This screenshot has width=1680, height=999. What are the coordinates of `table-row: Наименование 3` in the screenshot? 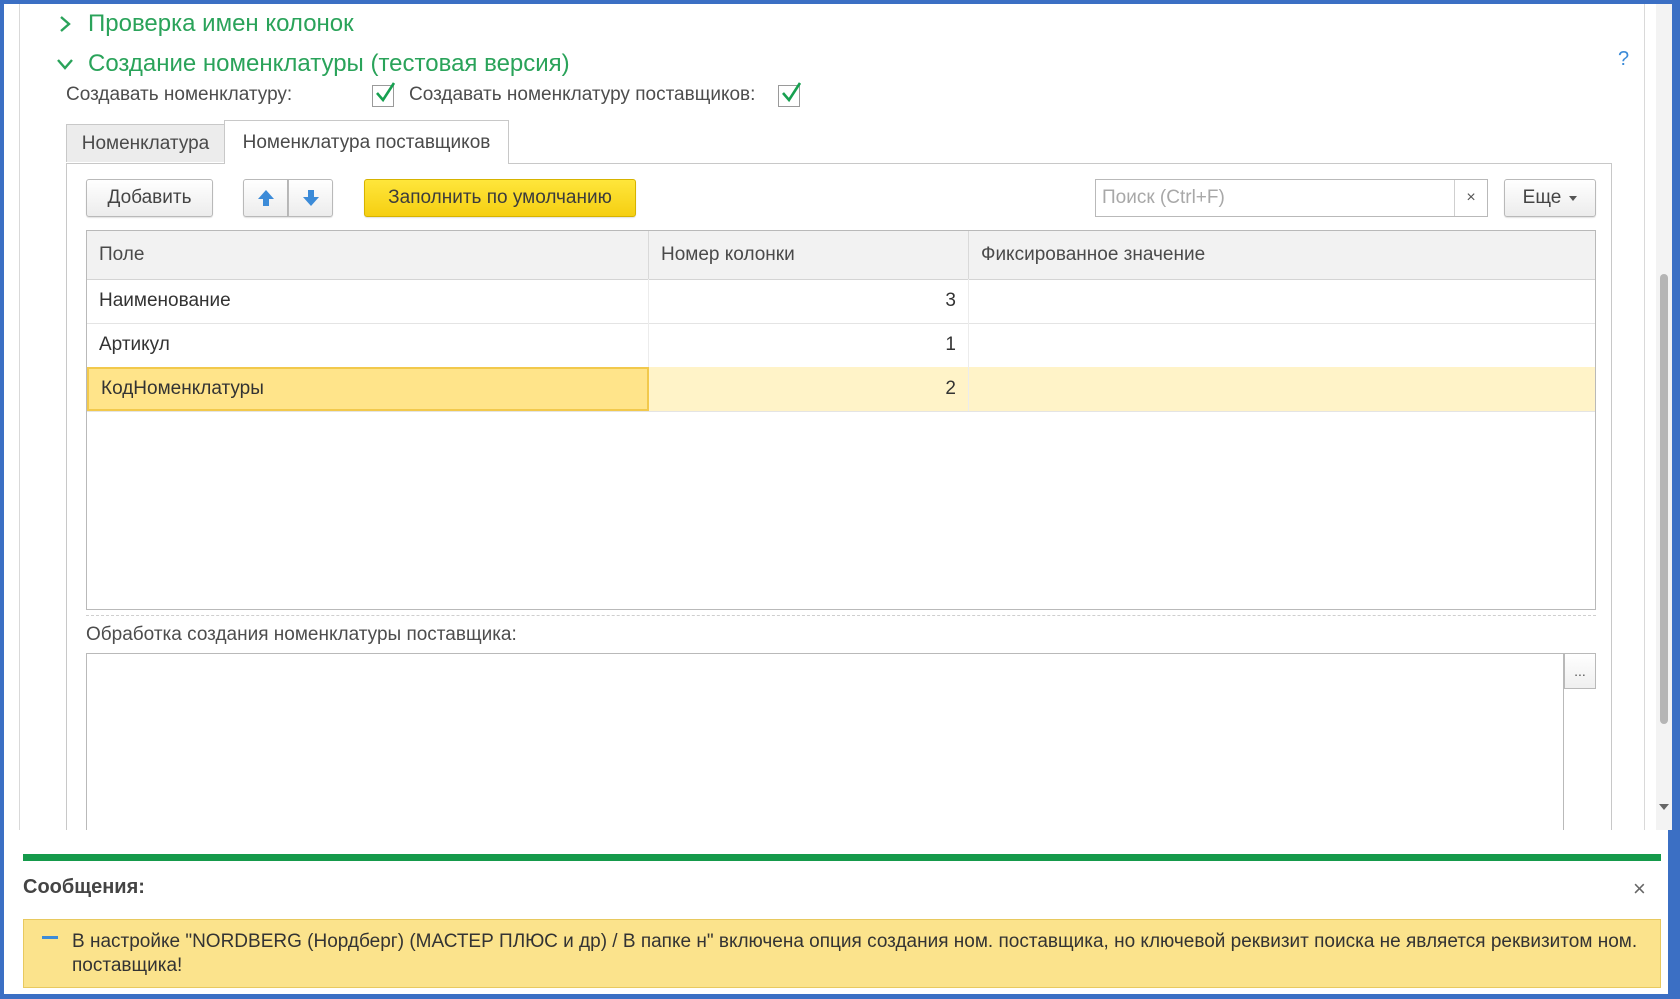 It's located at (841, 301).